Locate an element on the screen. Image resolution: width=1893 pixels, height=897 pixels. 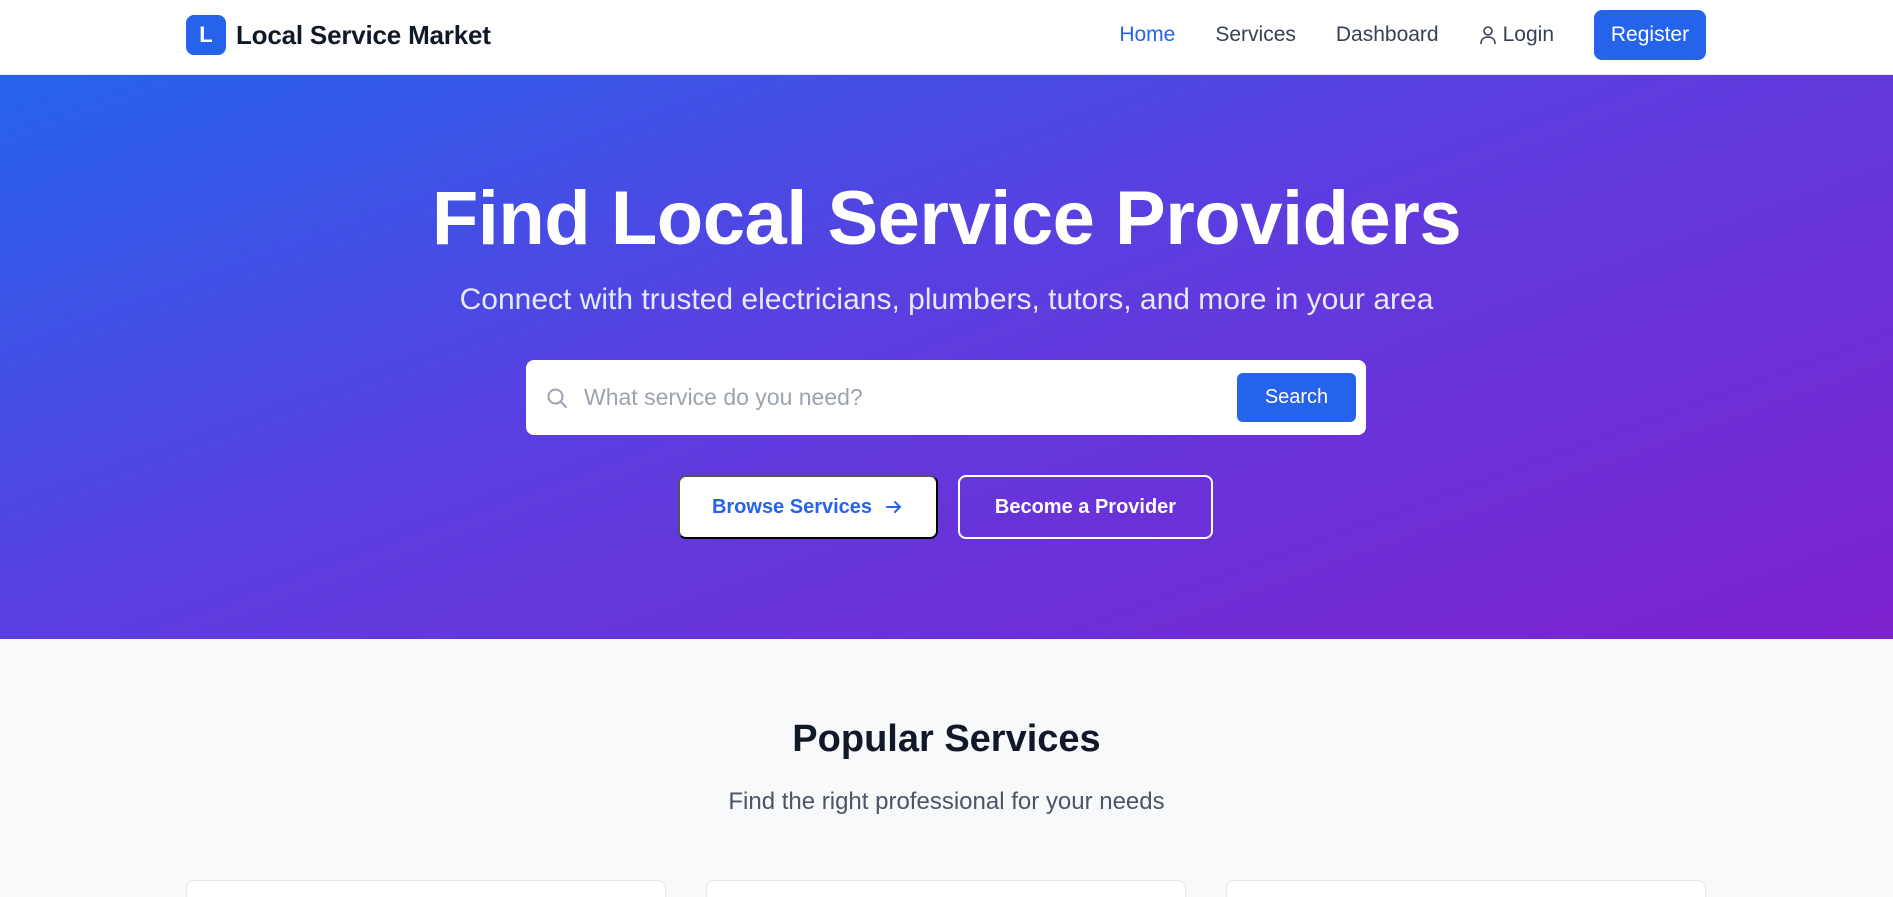
main-nav: Home Services Dashboard Login Register is located at coordinates (1412, 35).